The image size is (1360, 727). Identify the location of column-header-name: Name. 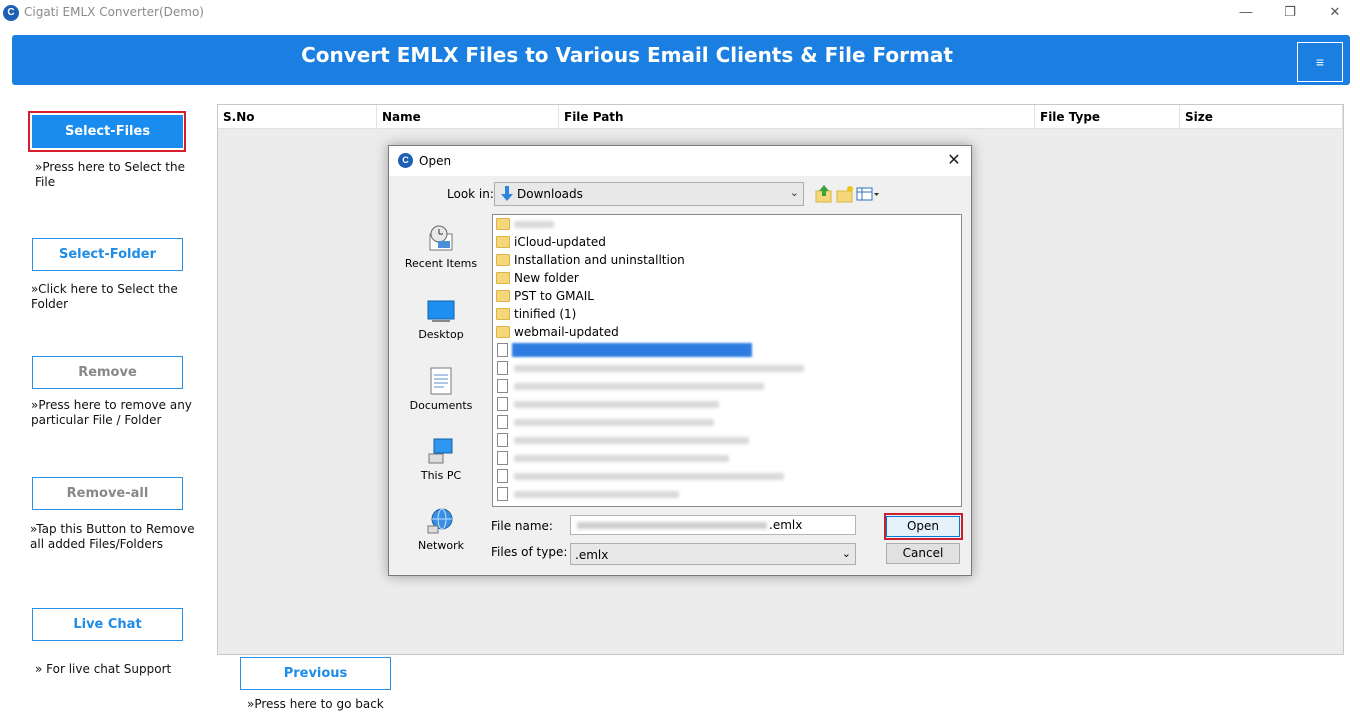
(468, 117).